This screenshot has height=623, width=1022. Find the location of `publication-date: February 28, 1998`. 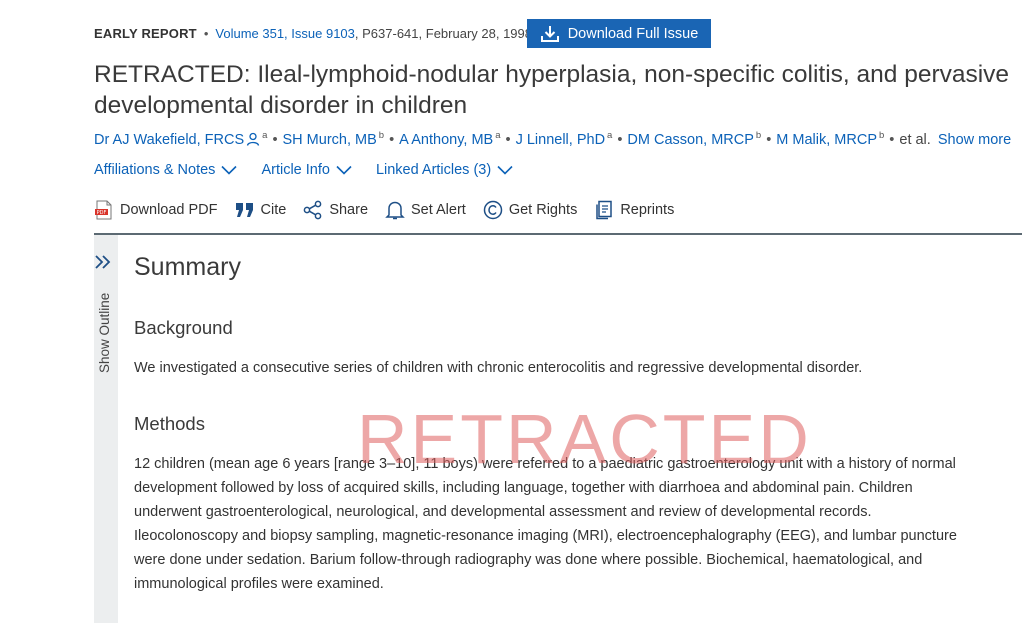

publication-date: February 28, 1998 is located at coordinates (478, 33).